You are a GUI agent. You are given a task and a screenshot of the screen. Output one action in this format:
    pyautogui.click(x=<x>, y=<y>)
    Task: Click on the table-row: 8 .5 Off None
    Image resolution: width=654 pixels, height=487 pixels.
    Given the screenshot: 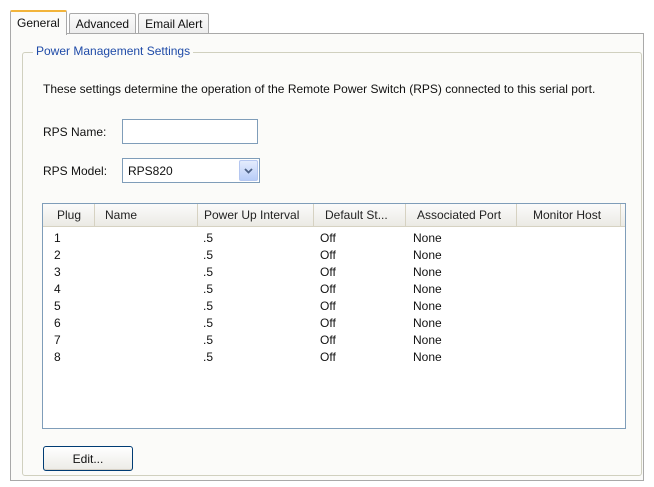 What is the action you would take?
    pyautogui.click(x=334, y=357)
    